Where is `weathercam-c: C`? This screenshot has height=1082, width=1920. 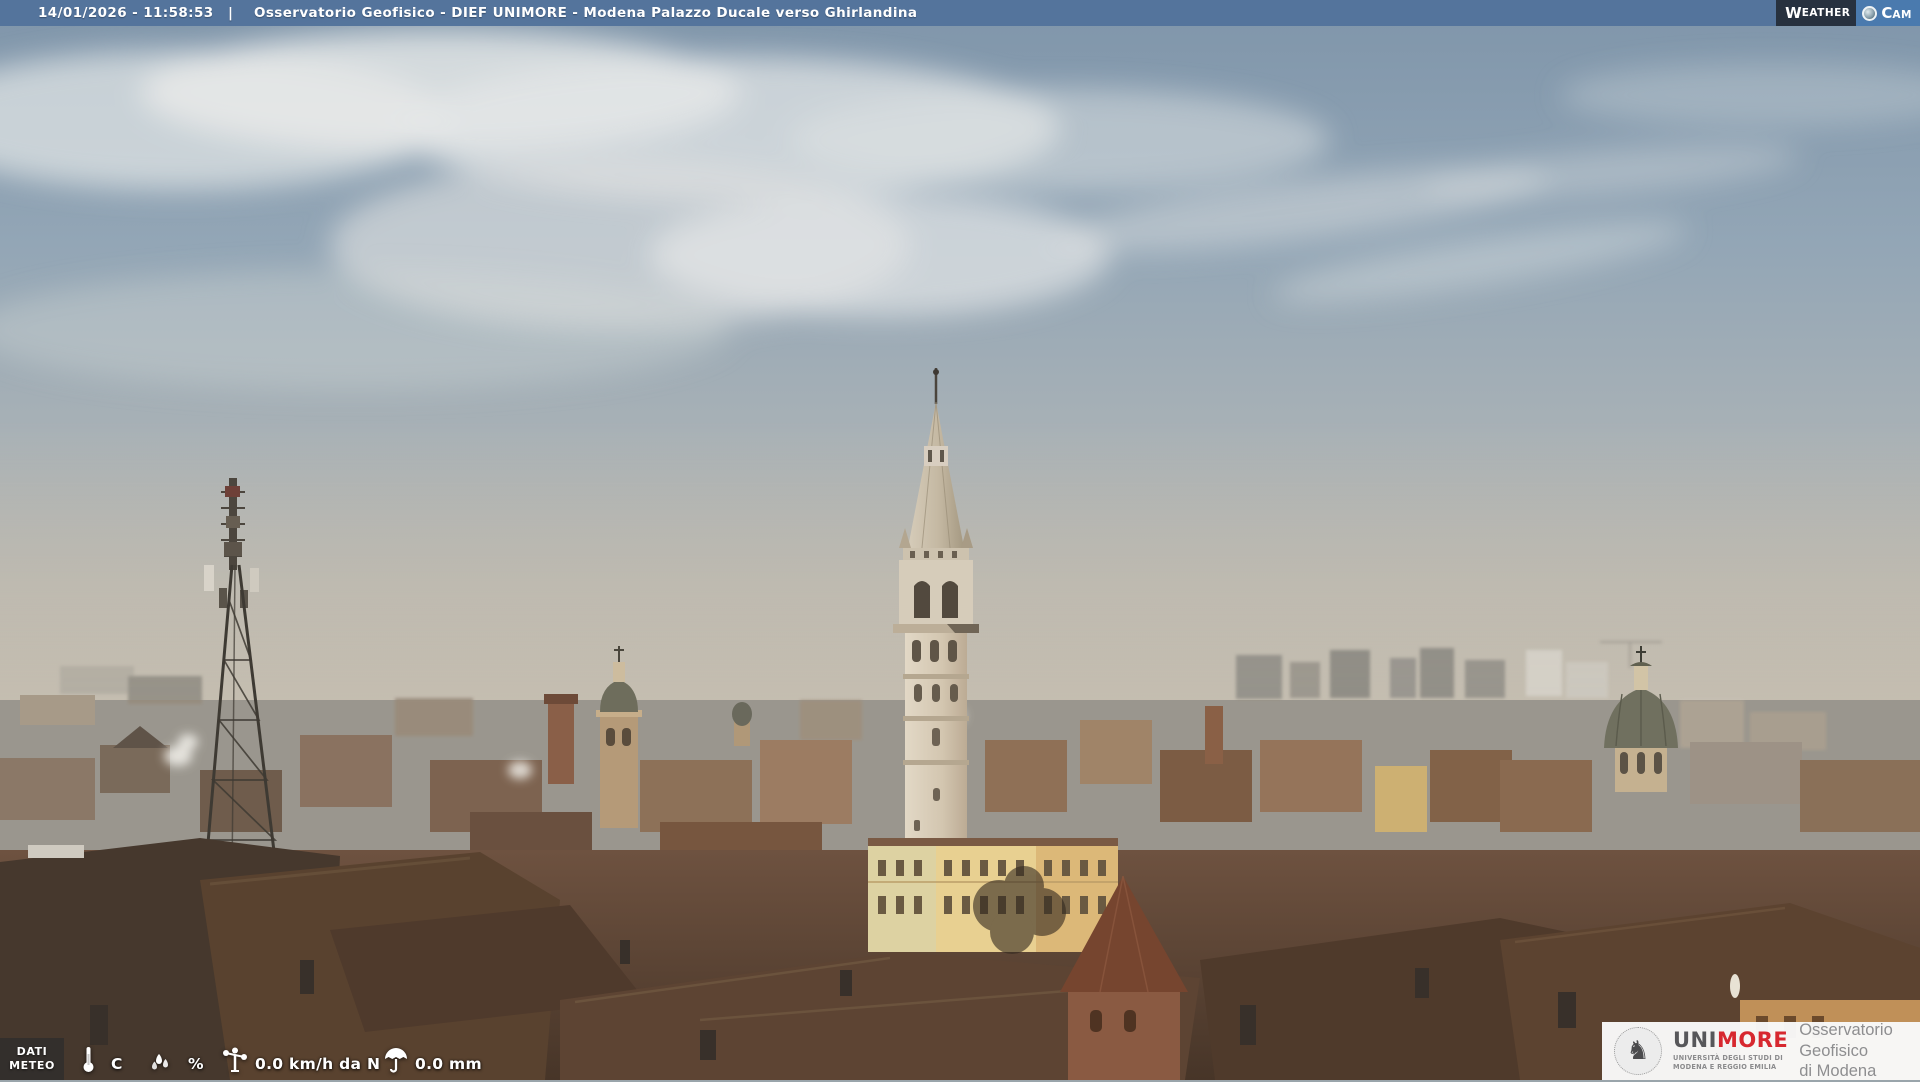
weathercam-c: C is located at coordinates (1887, 13).